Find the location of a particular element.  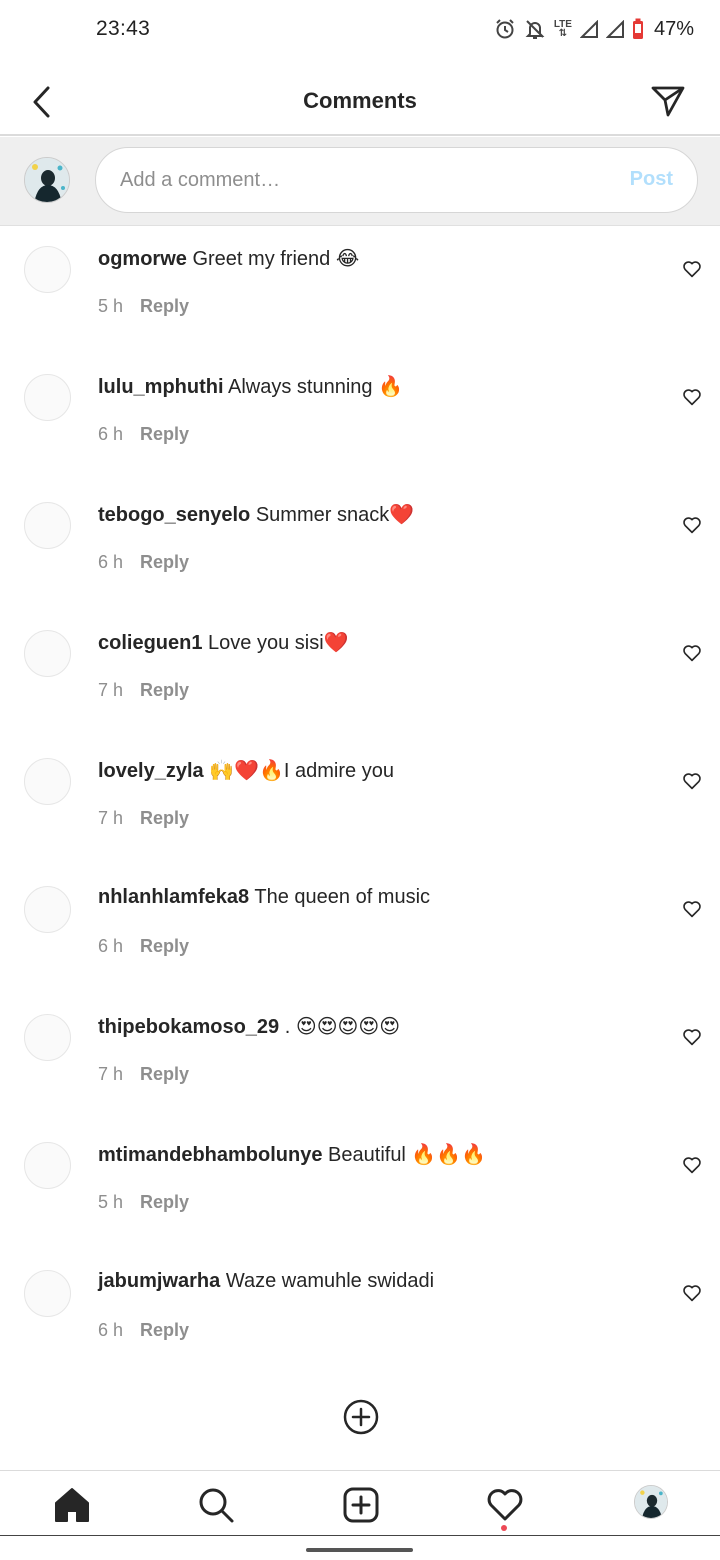

comment-username: jabumjwarha is located at coordinates (159, 1281).